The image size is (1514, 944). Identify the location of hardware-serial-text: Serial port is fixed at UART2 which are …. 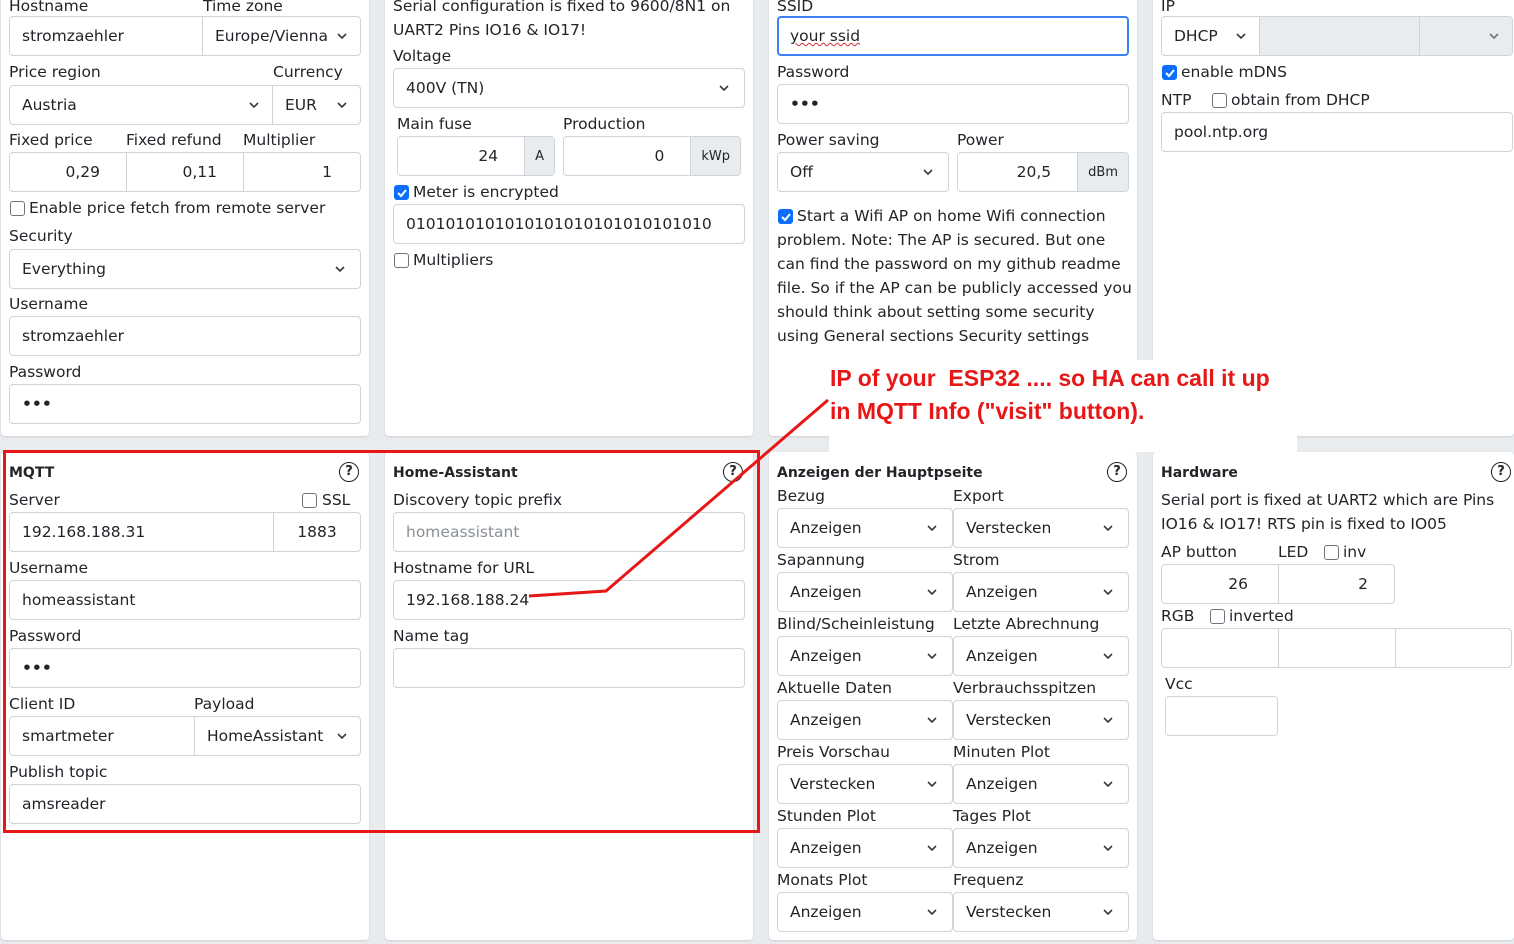
(1328, 512).